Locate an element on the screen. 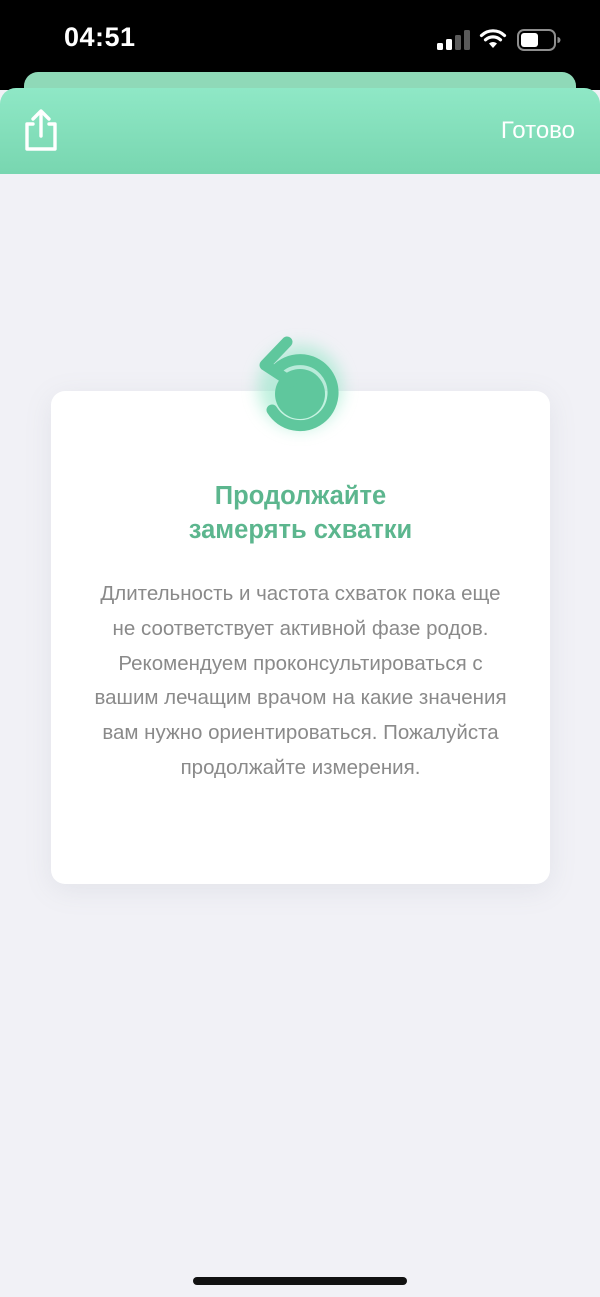 This screenshot has height=1297, width=600. home-indicator is located at coordinates (300, 1281).